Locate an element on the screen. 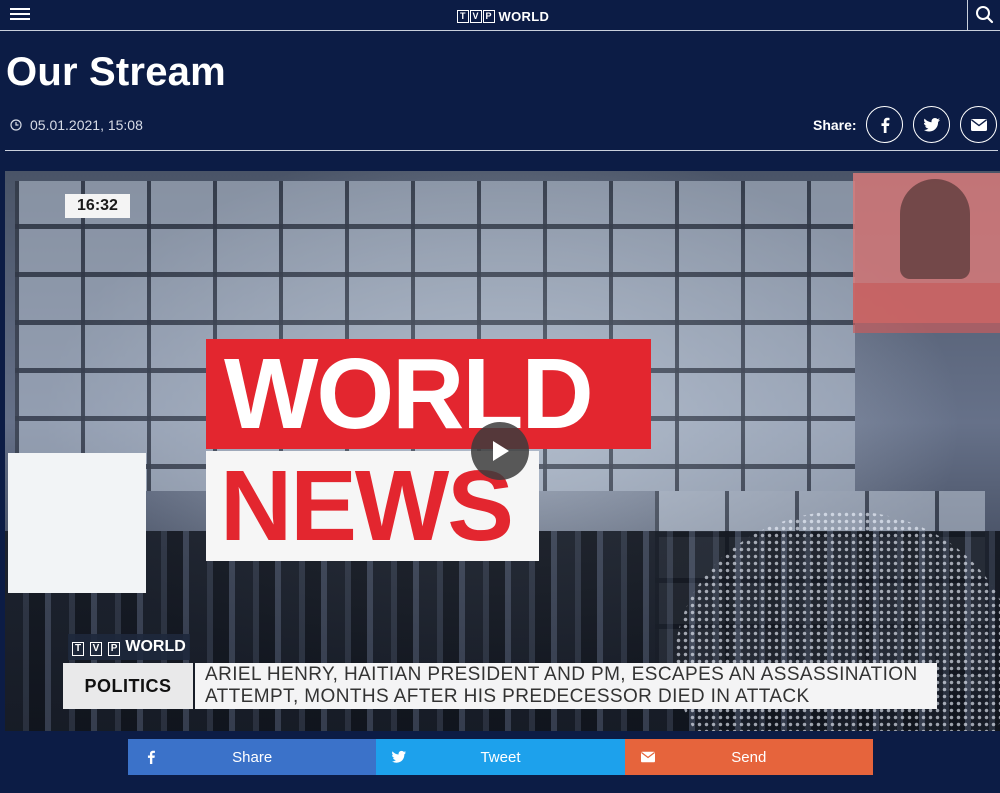  share-facebook-wide-button: Share is located at coordinates (252, 757).